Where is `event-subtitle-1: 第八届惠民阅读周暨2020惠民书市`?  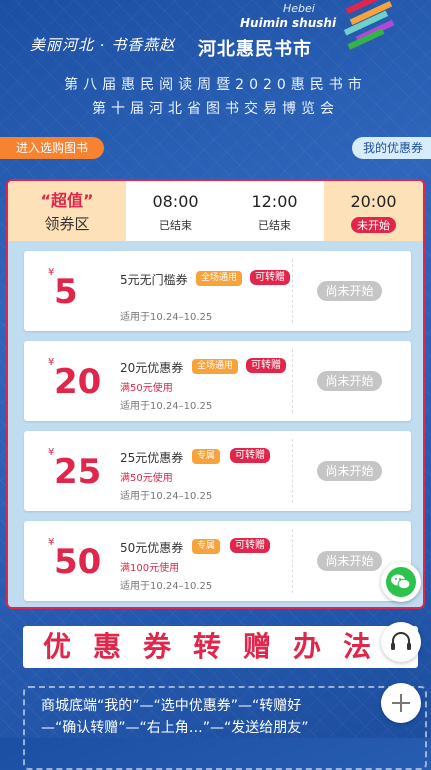
event-subtitle-1: 第八届惠民阅读周暨2020惠民书市 is located at coordinates (215, 85).